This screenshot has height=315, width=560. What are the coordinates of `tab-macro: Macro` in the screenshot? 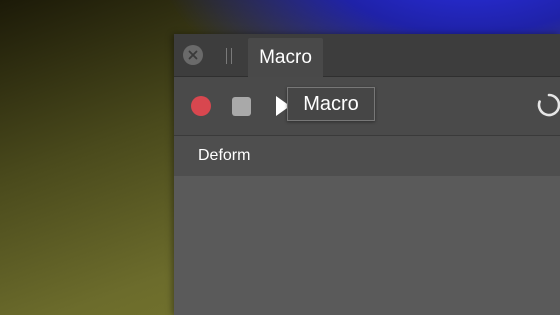 It's located at (285, 57).